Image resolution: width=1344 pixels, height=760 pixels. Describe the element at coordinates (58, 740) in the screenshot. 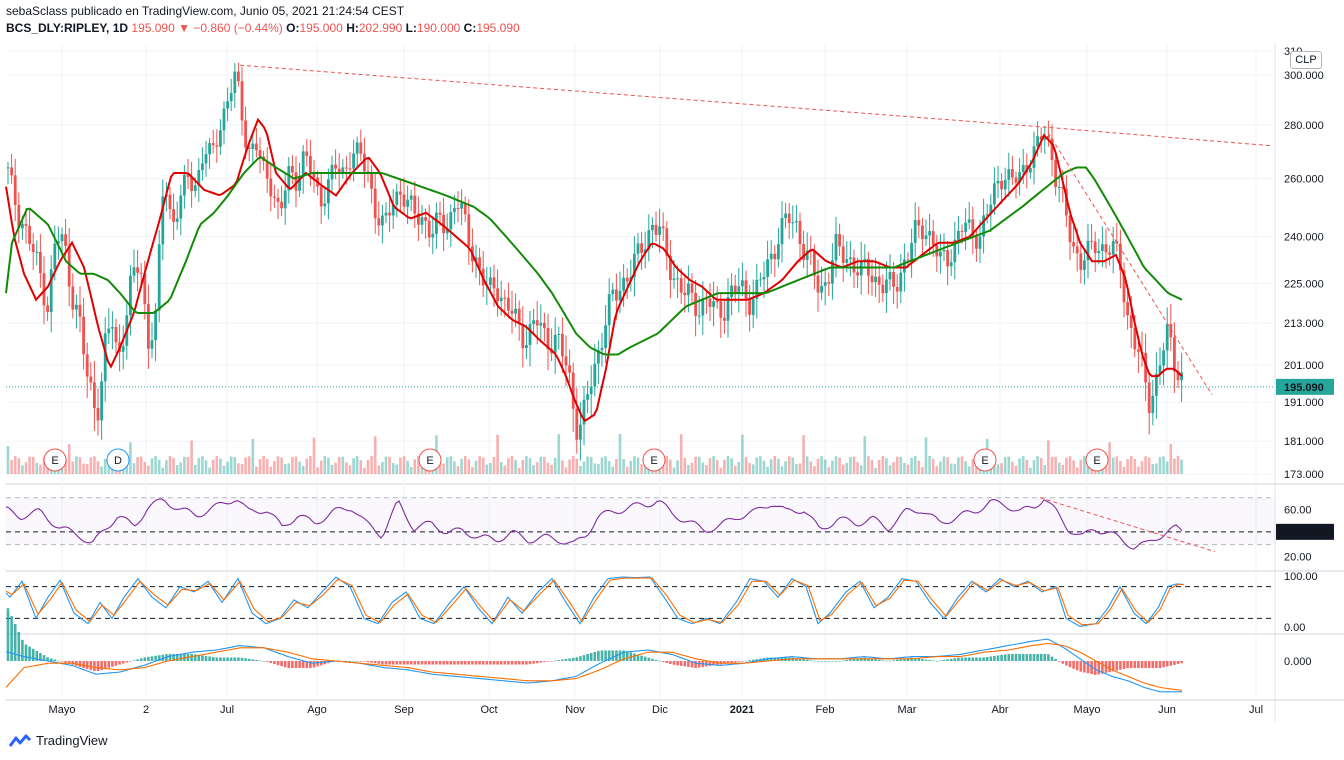

I see `tradingview-footer: TradingView` at that location.